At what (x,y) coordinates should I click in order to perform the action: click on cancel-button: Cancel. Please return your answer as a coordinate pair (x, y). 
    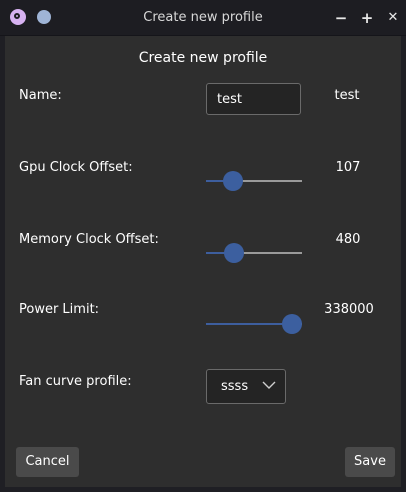
    Looking at the image, I should click on (47, 462).